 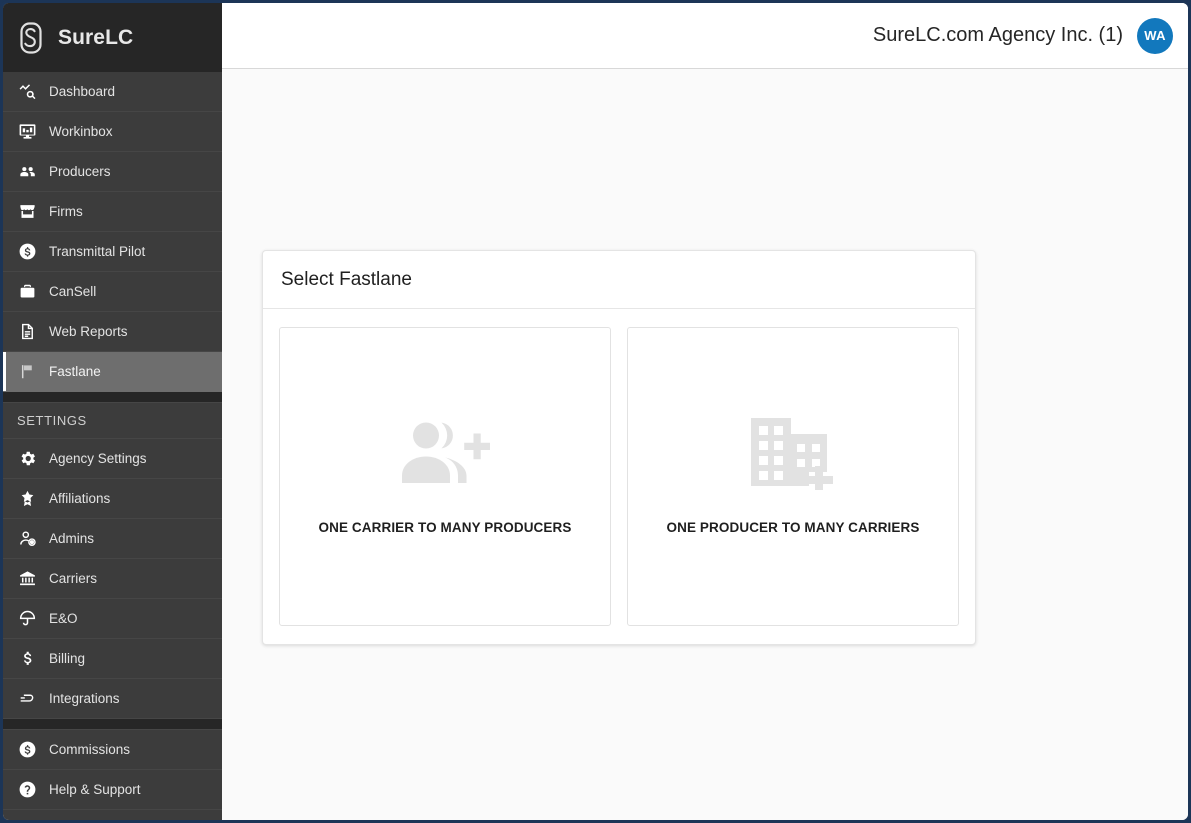 What do you see at coordinates (27, 292) in the screenshot?
I see `briefcase-icon` at bounding box center [27, 292].